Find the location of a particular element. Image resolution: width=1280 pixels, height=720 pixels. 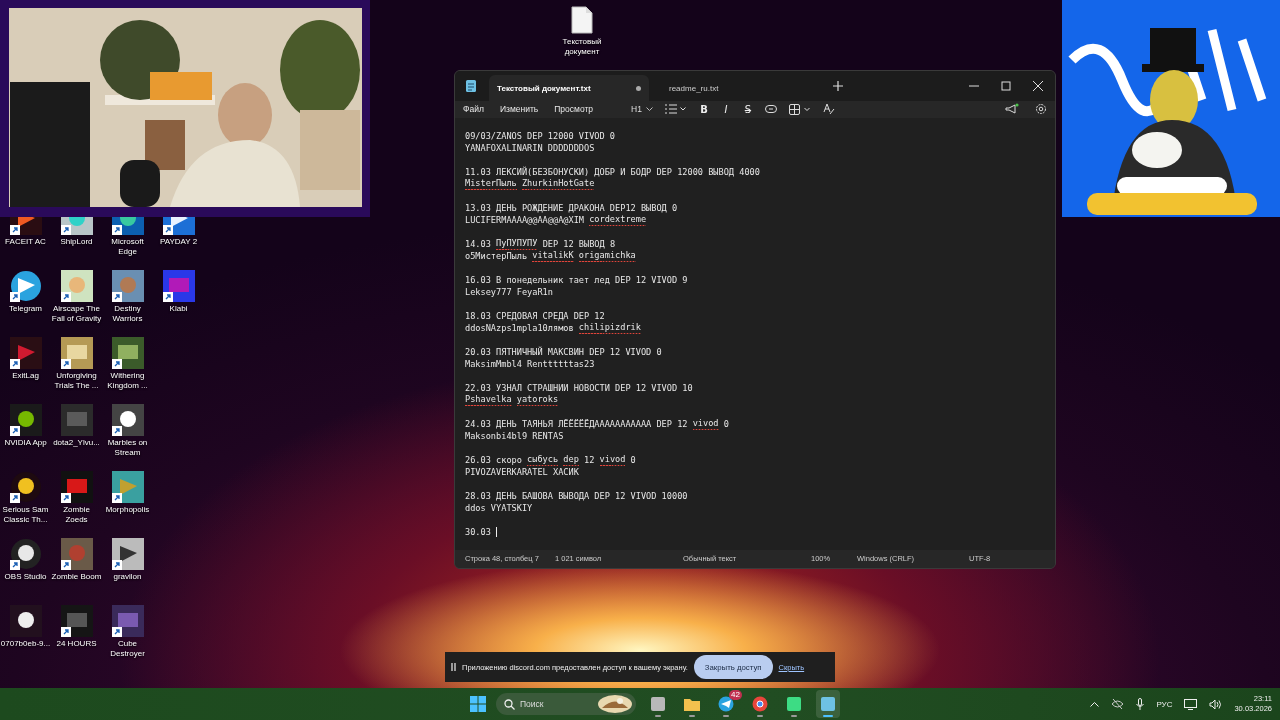

icon-label: Telegram is located at coordinates (25, 309).